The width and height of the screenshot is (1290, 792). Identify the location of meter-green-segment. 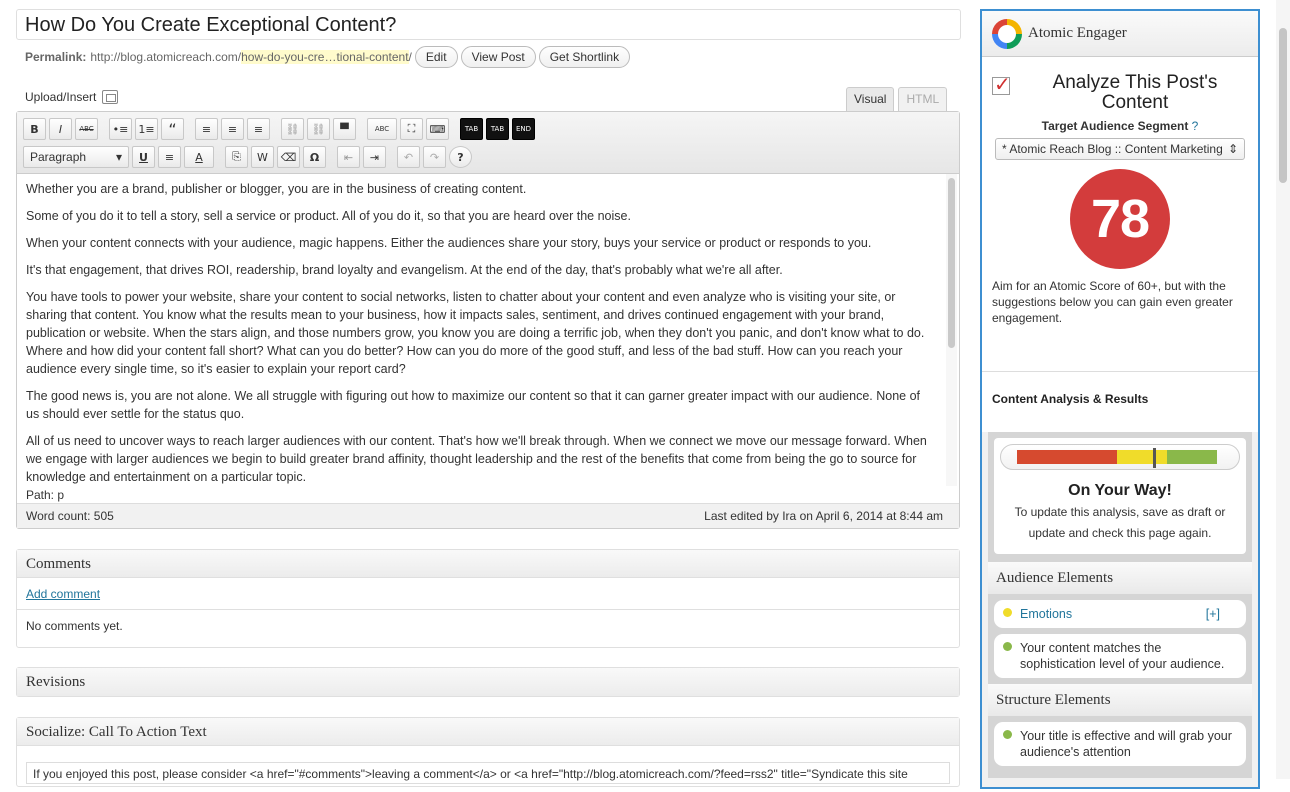
(1192, 457).